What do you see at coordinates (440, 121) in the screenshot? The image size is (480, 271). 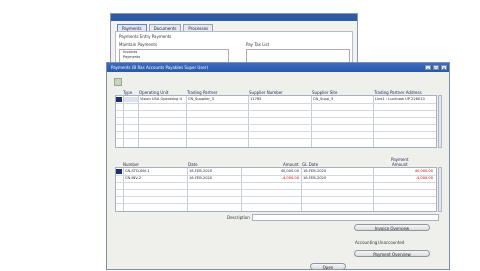 I see `top-table-scrollbar` at bounding box center [440, 121].